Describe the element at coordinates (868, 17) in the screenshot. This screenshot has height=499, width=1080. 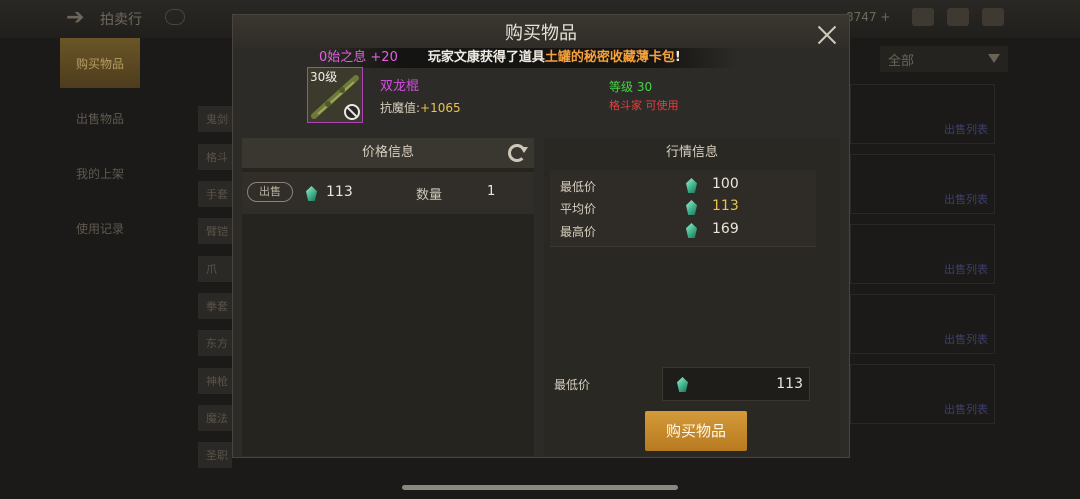
I see `currency-display: 8747 +` at that location.